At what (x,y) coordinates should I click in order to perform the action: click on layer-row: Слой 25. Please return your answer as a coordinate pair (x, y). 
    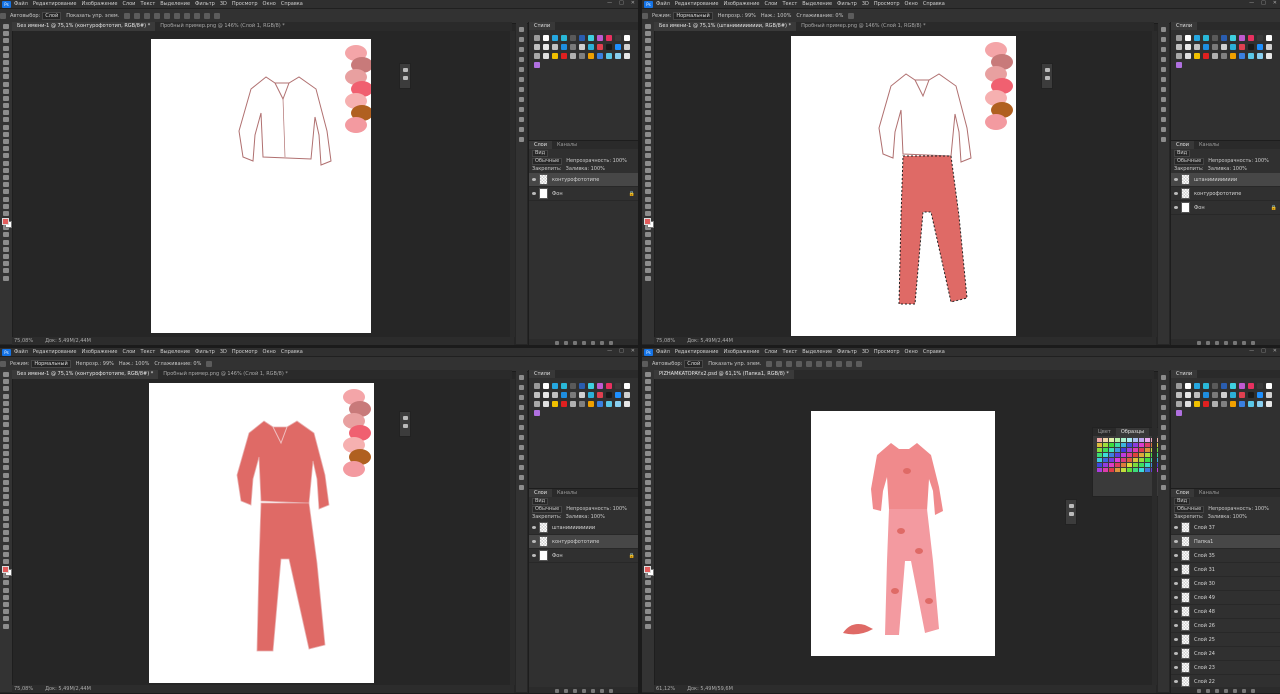
    Looking at the image, I should click on (1225, 640).